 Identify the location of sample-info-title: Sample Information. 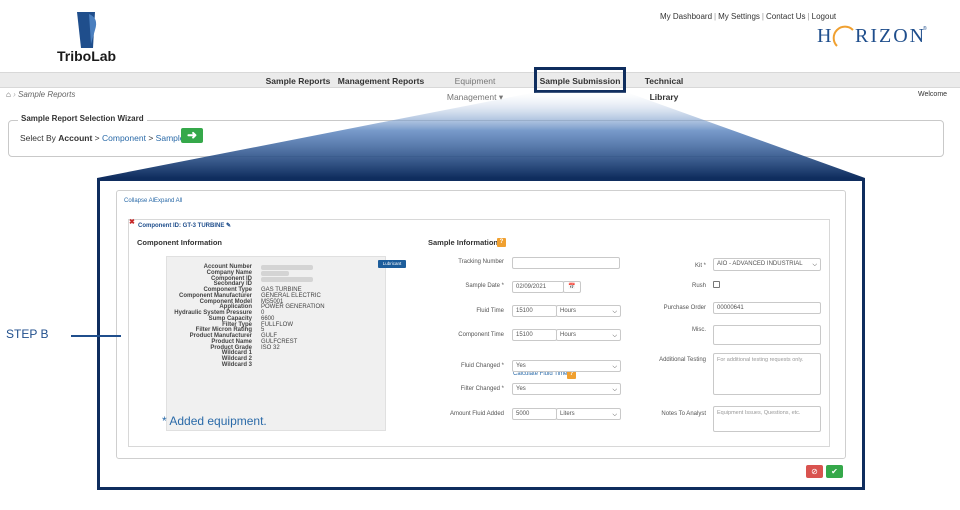
(463, 242).